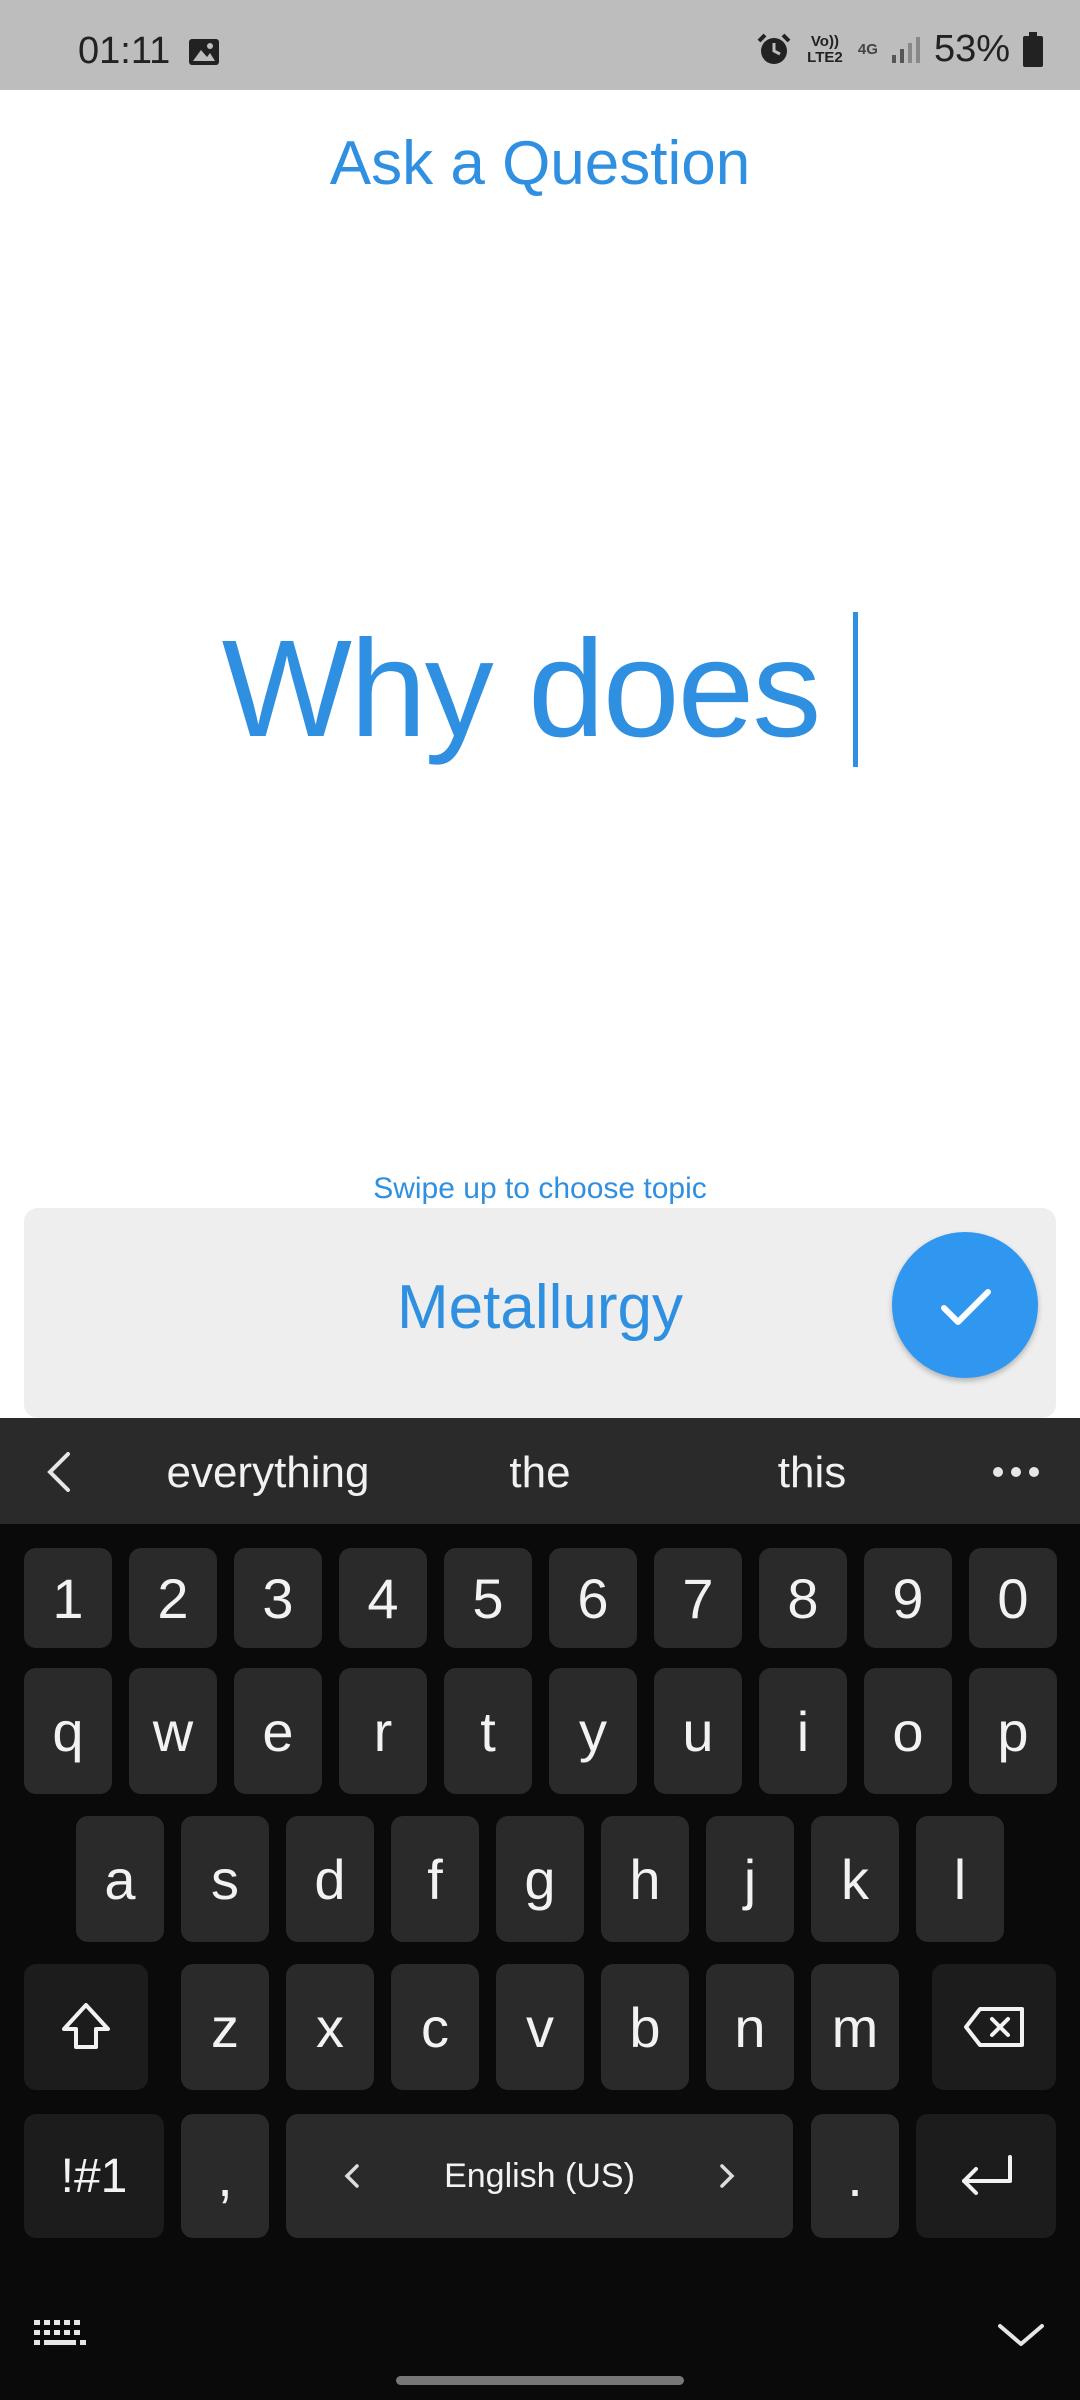 This screenshot has width=1080, height=2400. Describe the element at coordinates (750, 1879) in the screenshot. I see `key-j: j` at that location.